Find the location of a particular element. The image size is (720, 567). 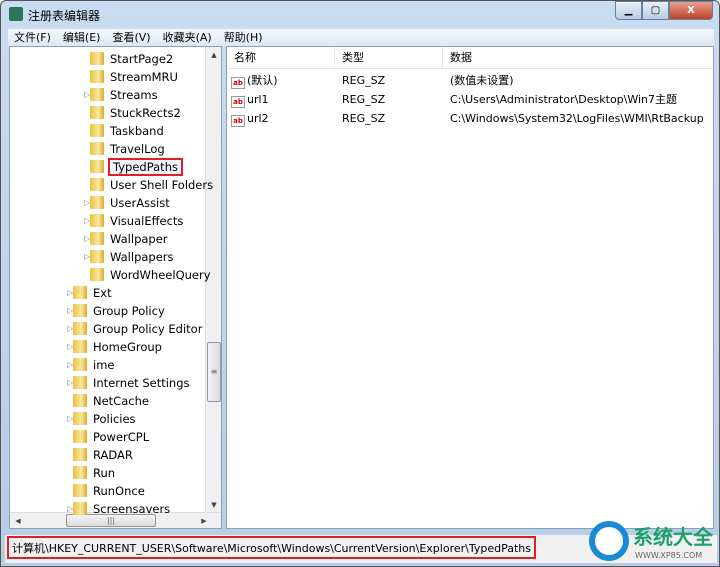

tree-item: Streams is located at coordinates (124, 95).